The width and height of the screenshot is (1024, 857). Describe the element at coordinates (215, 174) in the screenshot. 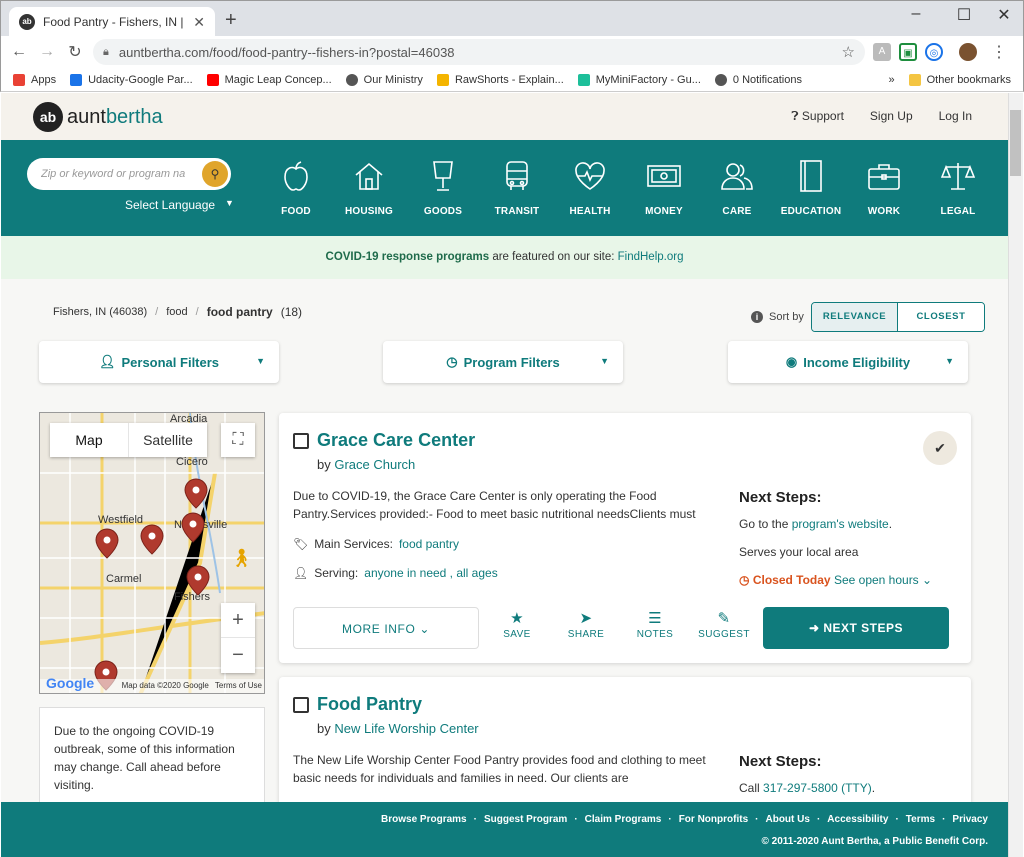

I see `search-icon: ⚲` at that location.